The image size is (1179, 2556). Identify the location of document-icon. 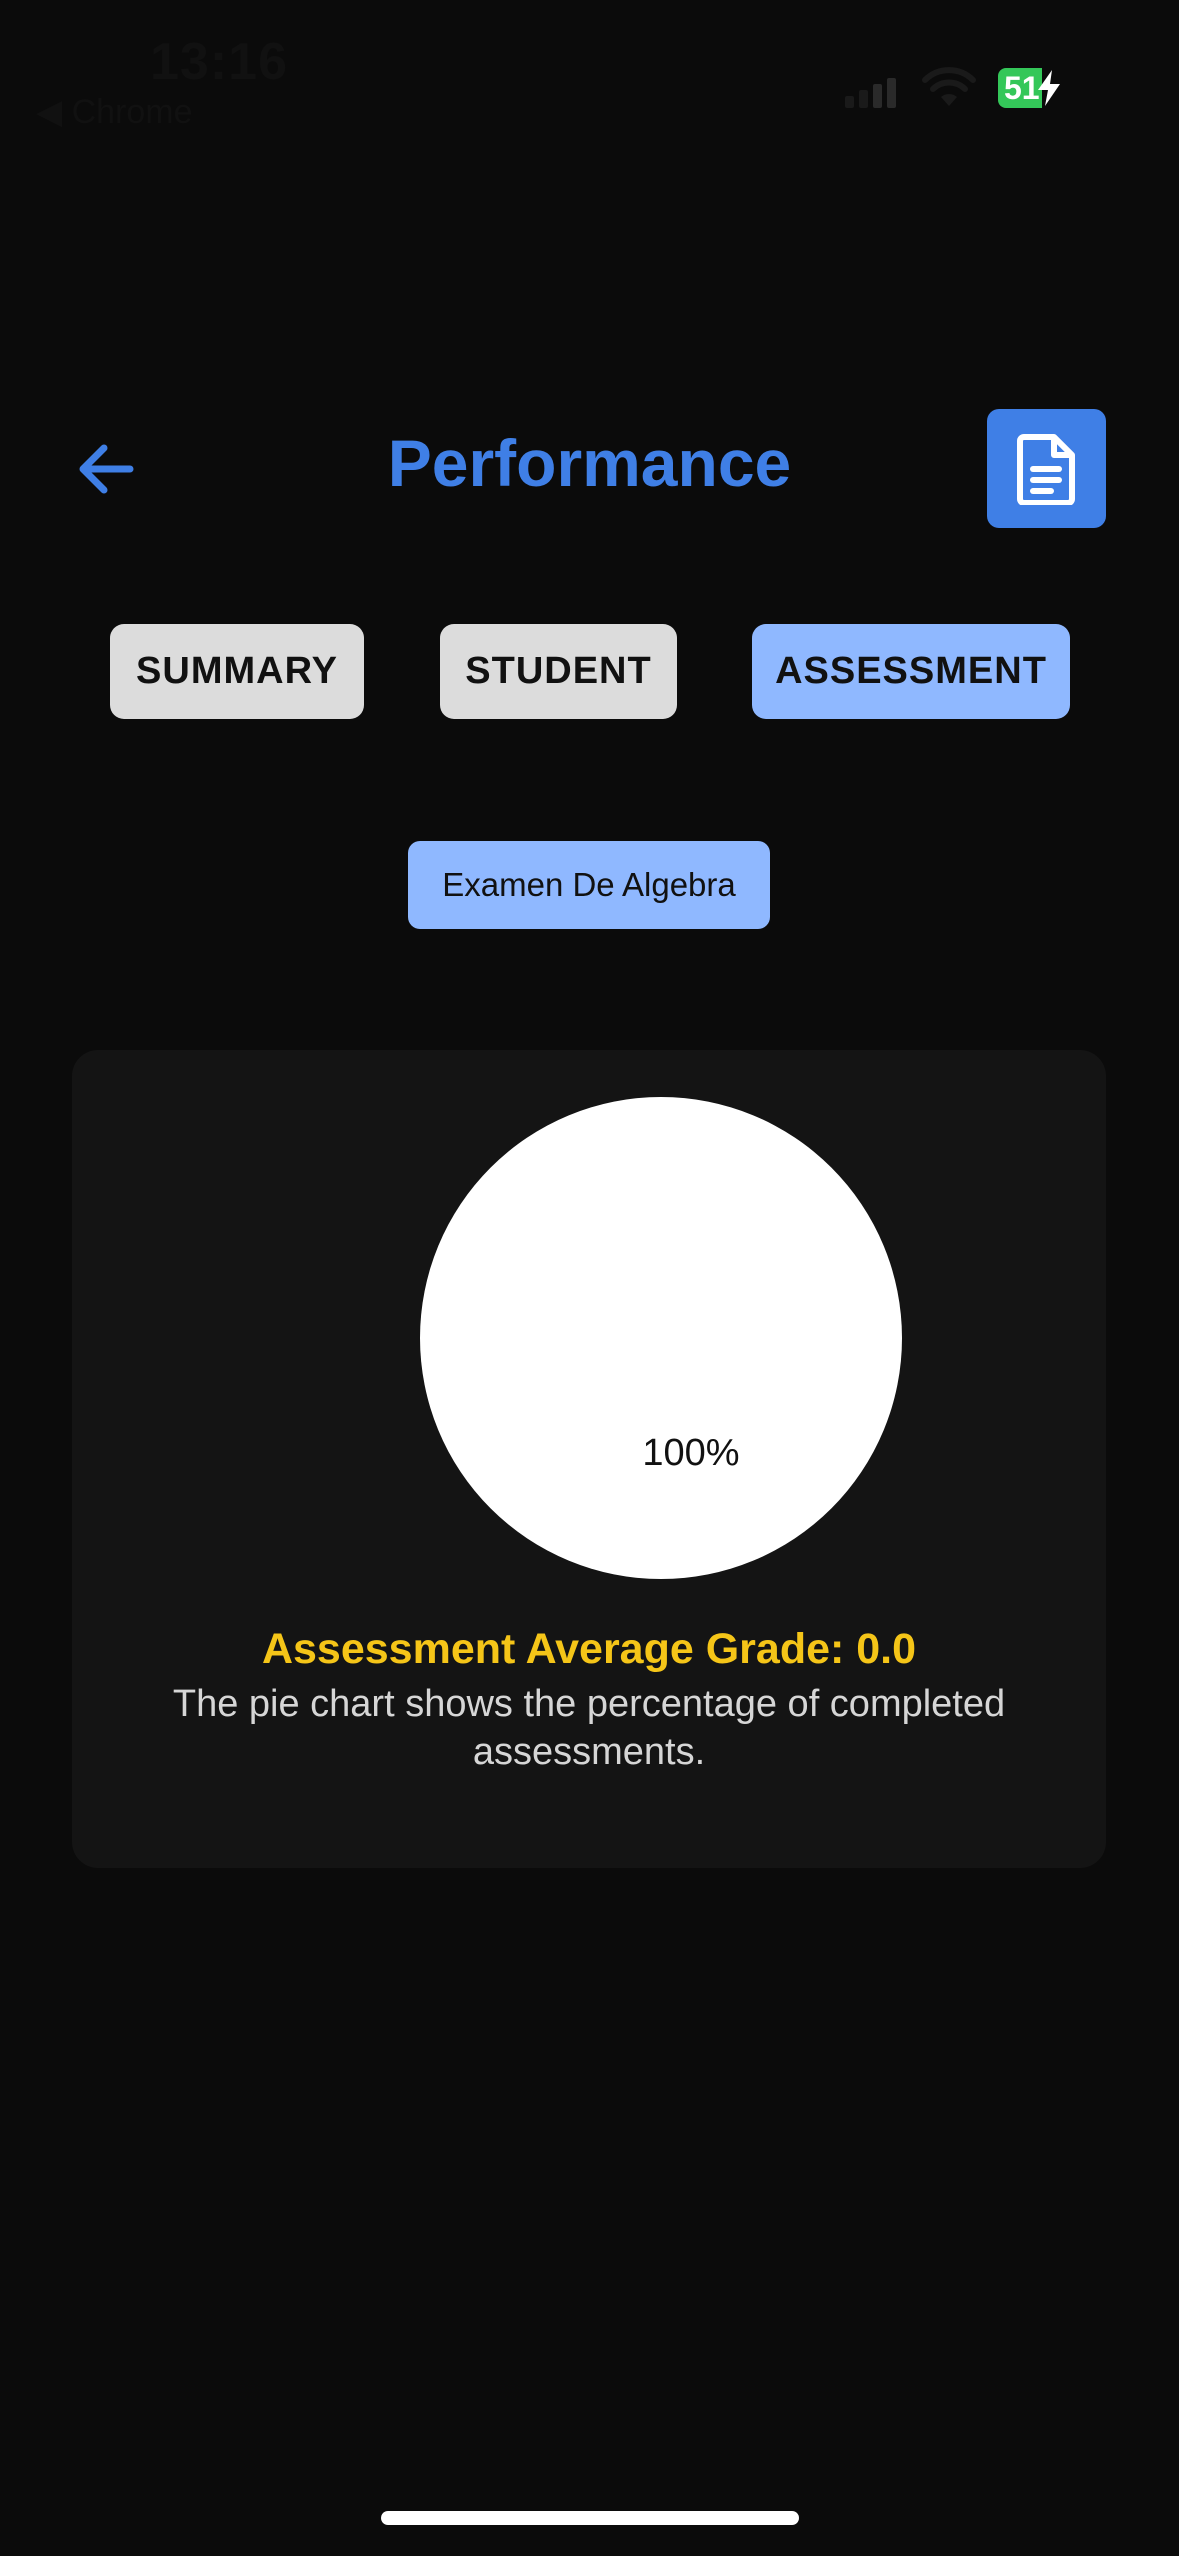
(1045, 469).